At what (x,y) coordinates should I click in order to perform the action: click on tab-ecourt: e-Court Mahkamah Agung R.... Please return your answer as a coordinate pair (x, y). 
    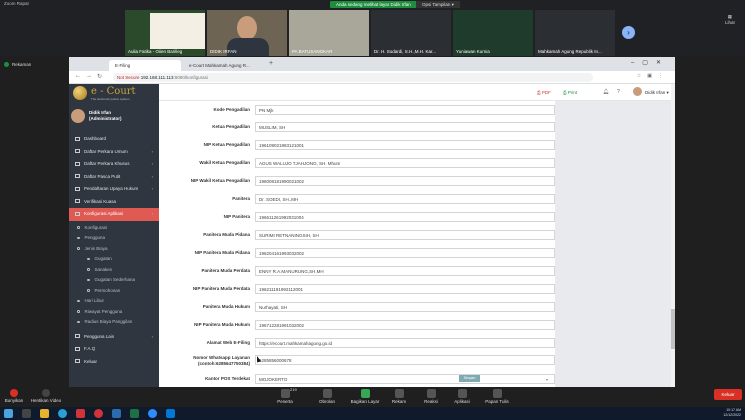
    Looking at the image, I should click on (223, 65).